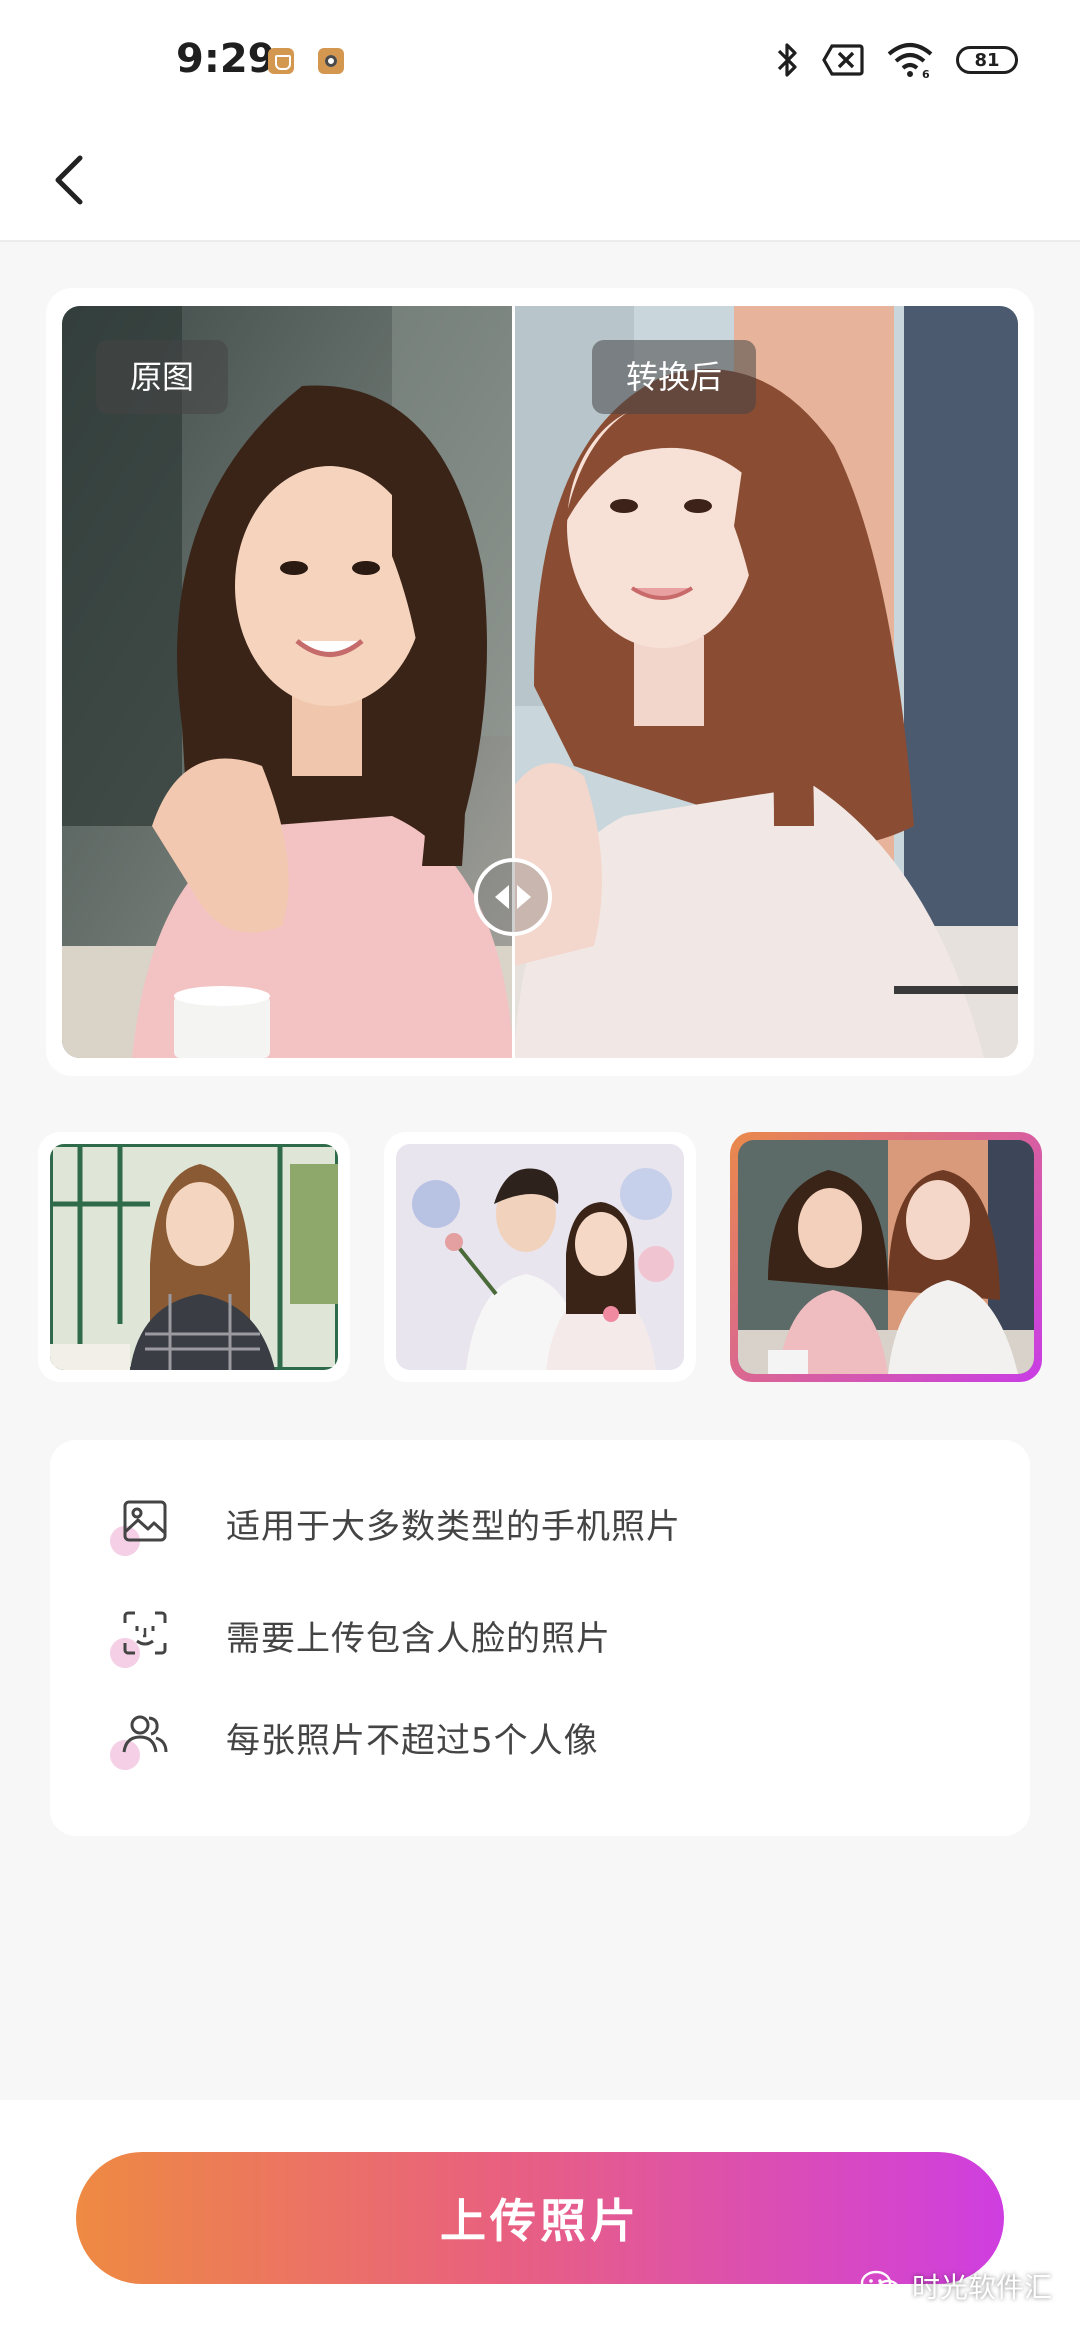 This screenshot has height=2340, width=1080. I want to click on camera-app-icon, so click(331, 61).